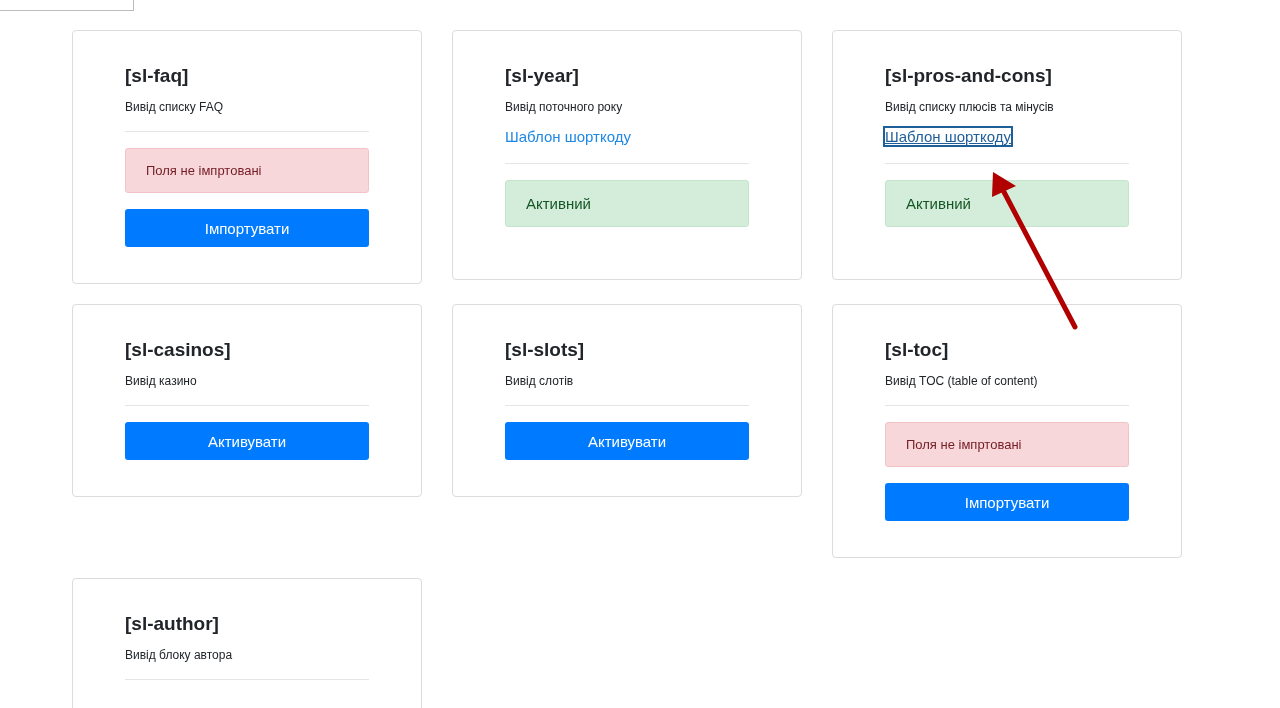 This screenshot has width=1280, height=708. Describe the element at coordinates (542, 76) in the screenshot. I see `card-title: [sl-year]` at that location.